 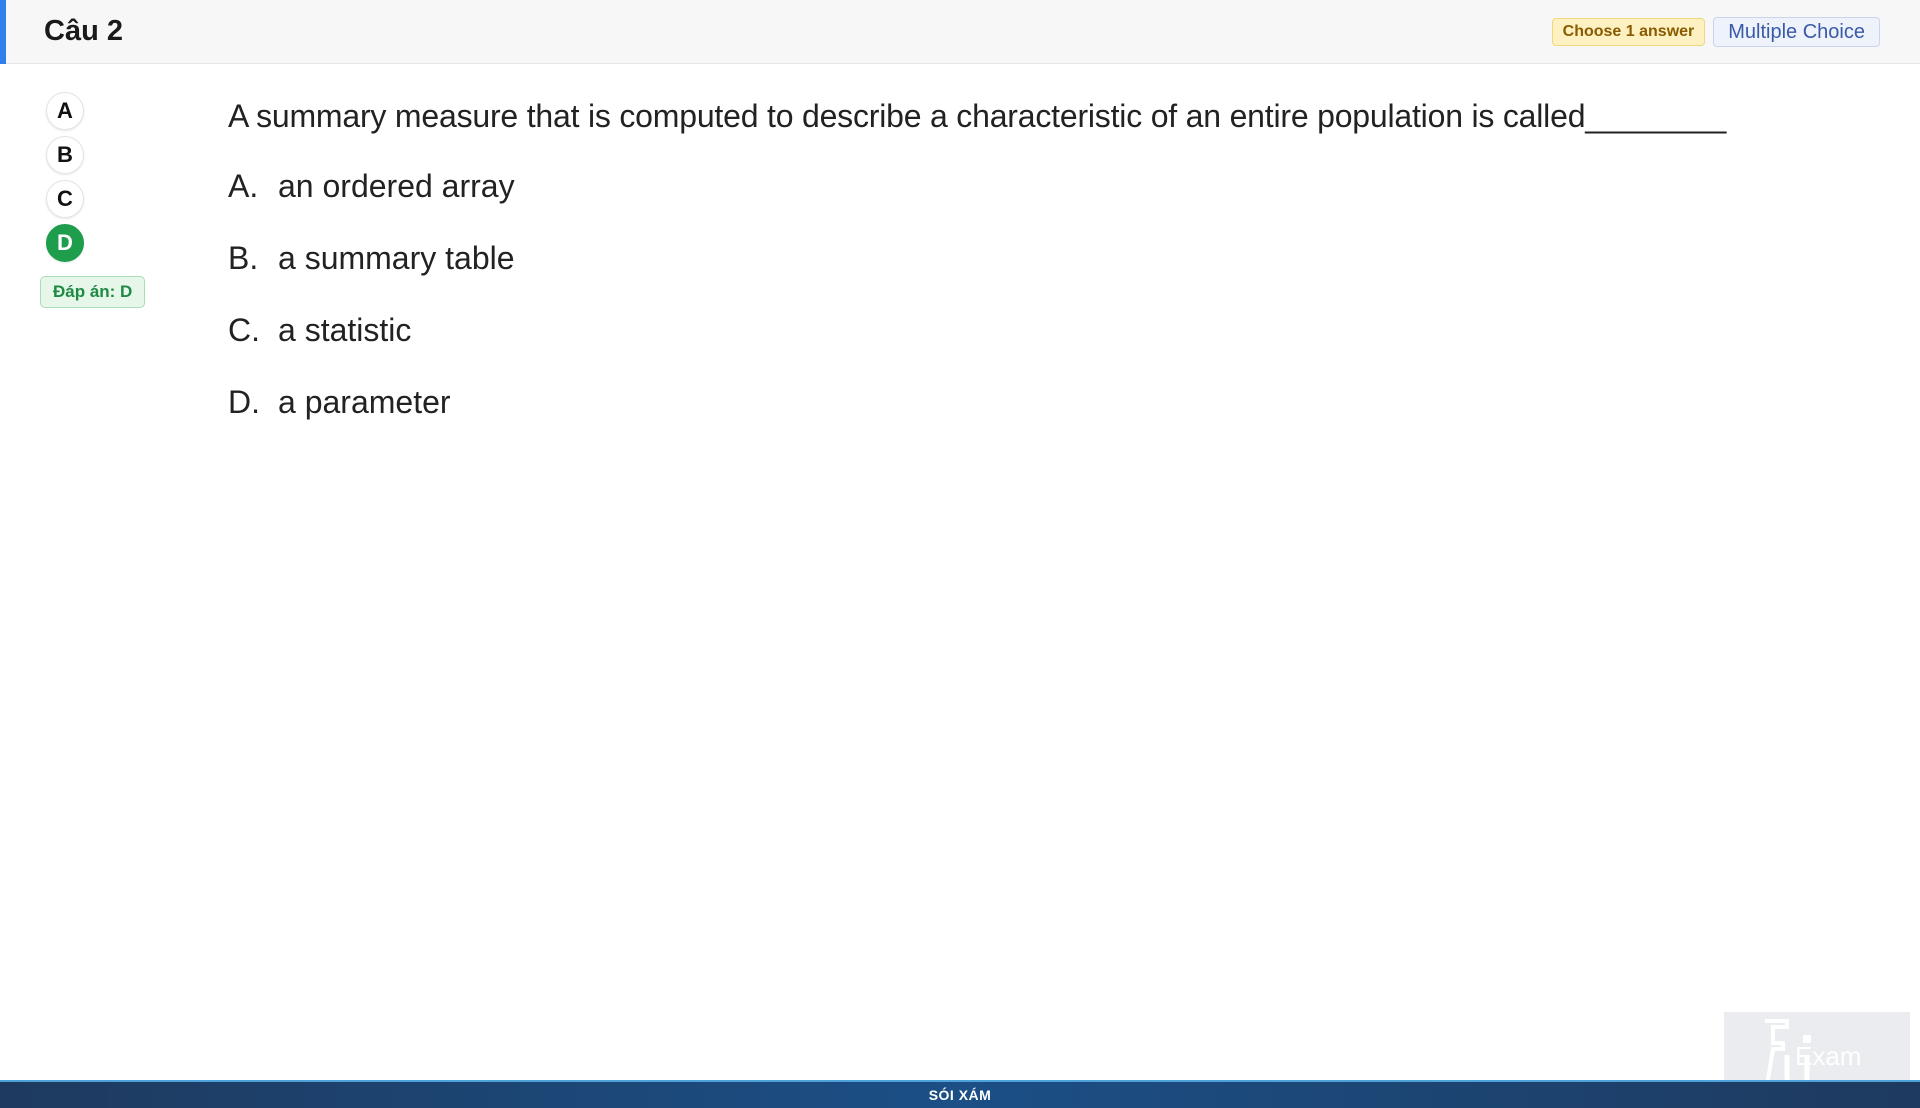 What do you see at coordinates (83, 31) in the screenshot?
I see `question-number-title: Câu 2` at bounding box center [83, 31].